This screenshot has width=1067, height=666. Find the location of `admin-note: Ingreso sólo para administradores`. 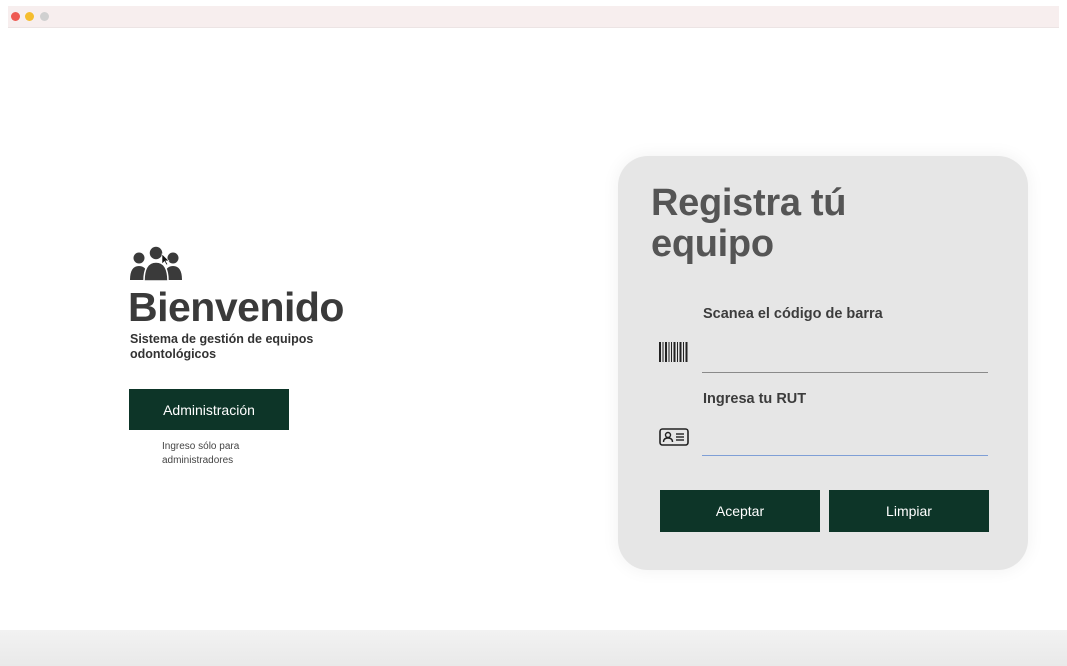

admin-note: Ingreso sólo para administradores is located at coordinates (201, 453).